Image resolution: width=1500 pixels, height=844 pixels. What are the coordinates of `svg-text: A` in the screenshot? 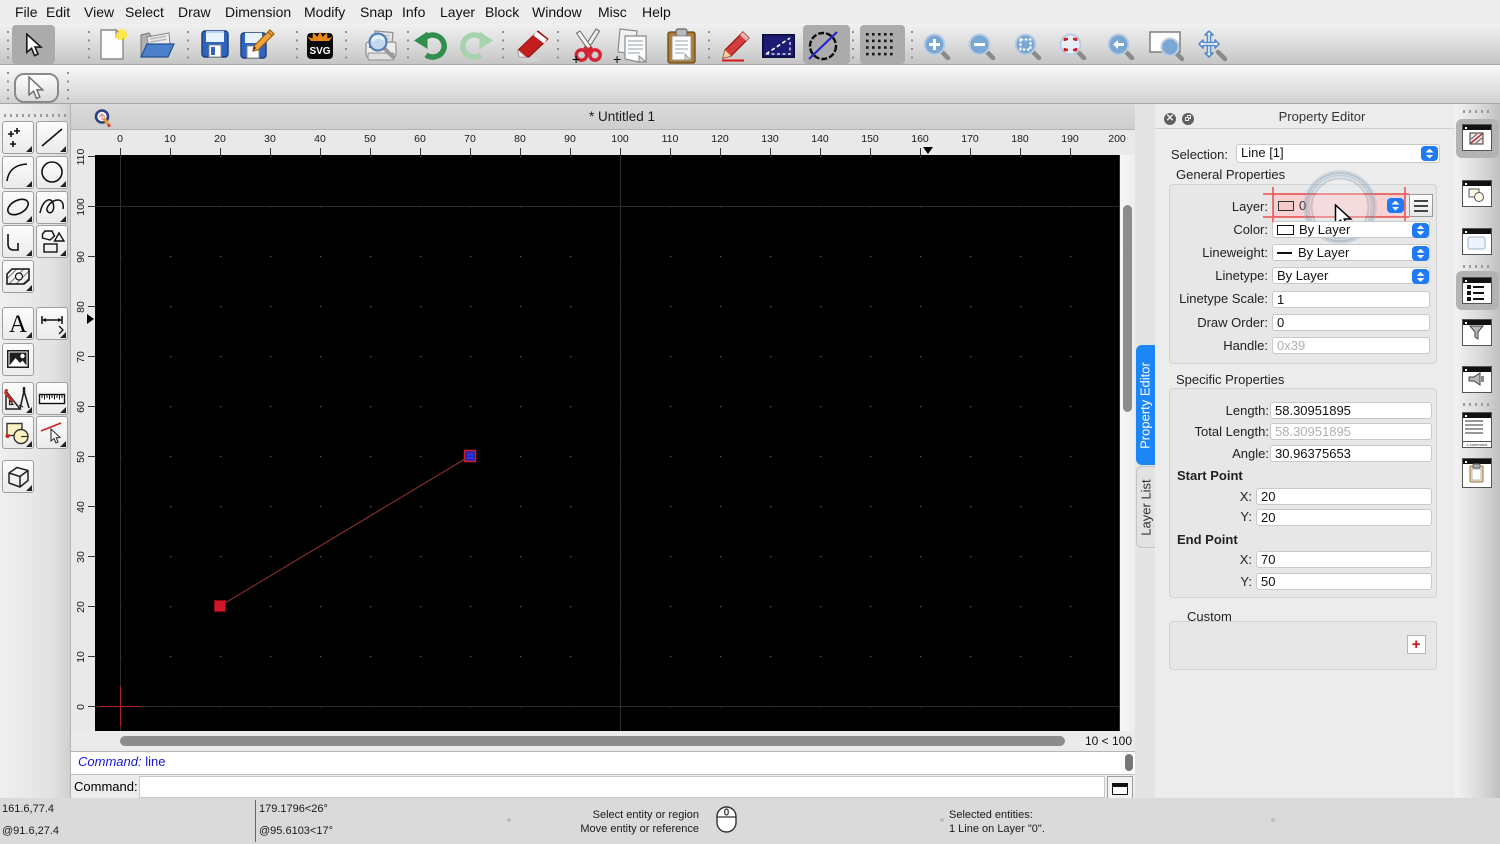 It's located at (18, 324).